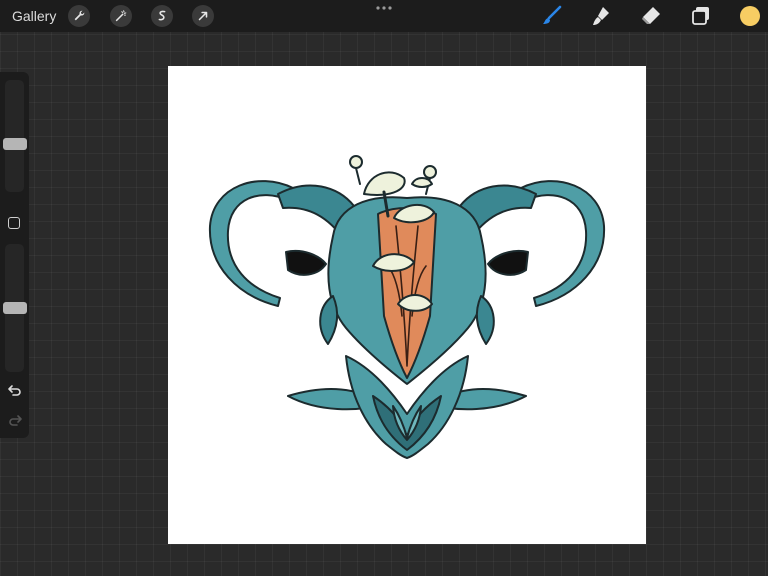  What do you see at coordinates (15, 144) in the screenshot?
I see `brush-size-handle` at bounding box center [15, 144].